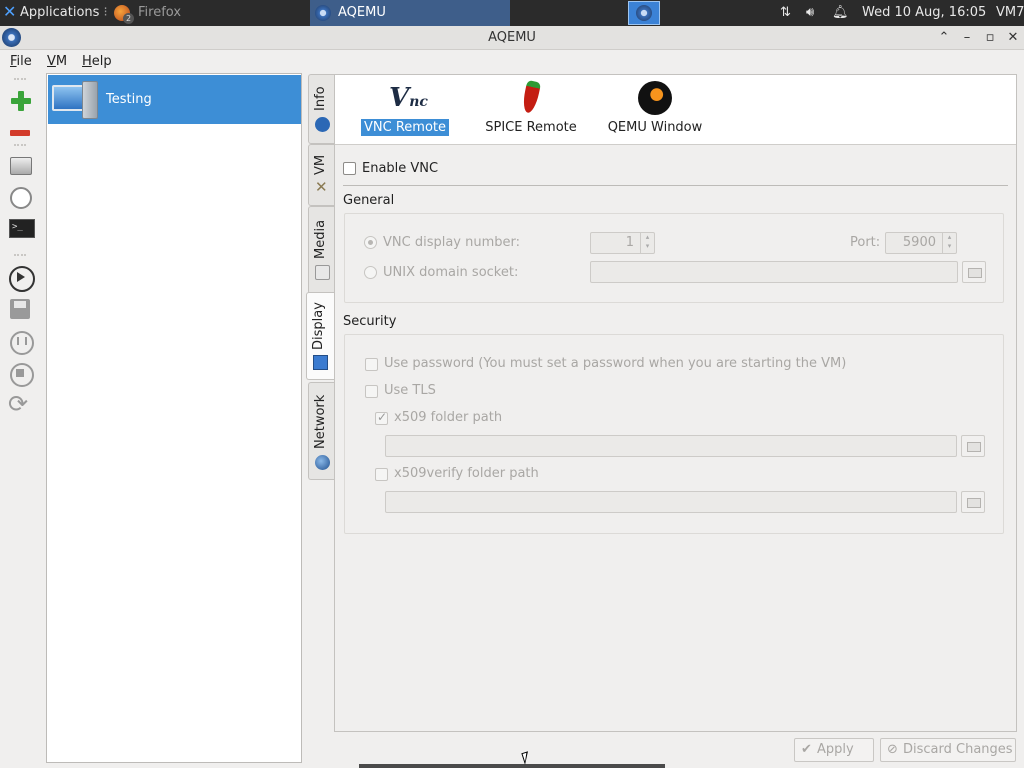  I want to click on window-titlebar: AQEMU ⌃ – ▫ ✕, so click(512, 38).